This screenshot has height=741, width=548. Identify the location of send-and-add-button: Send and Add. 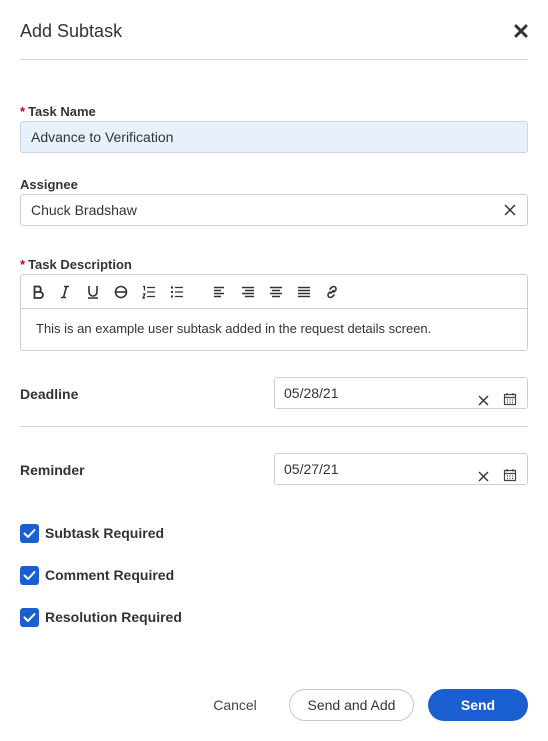
(351, 705).